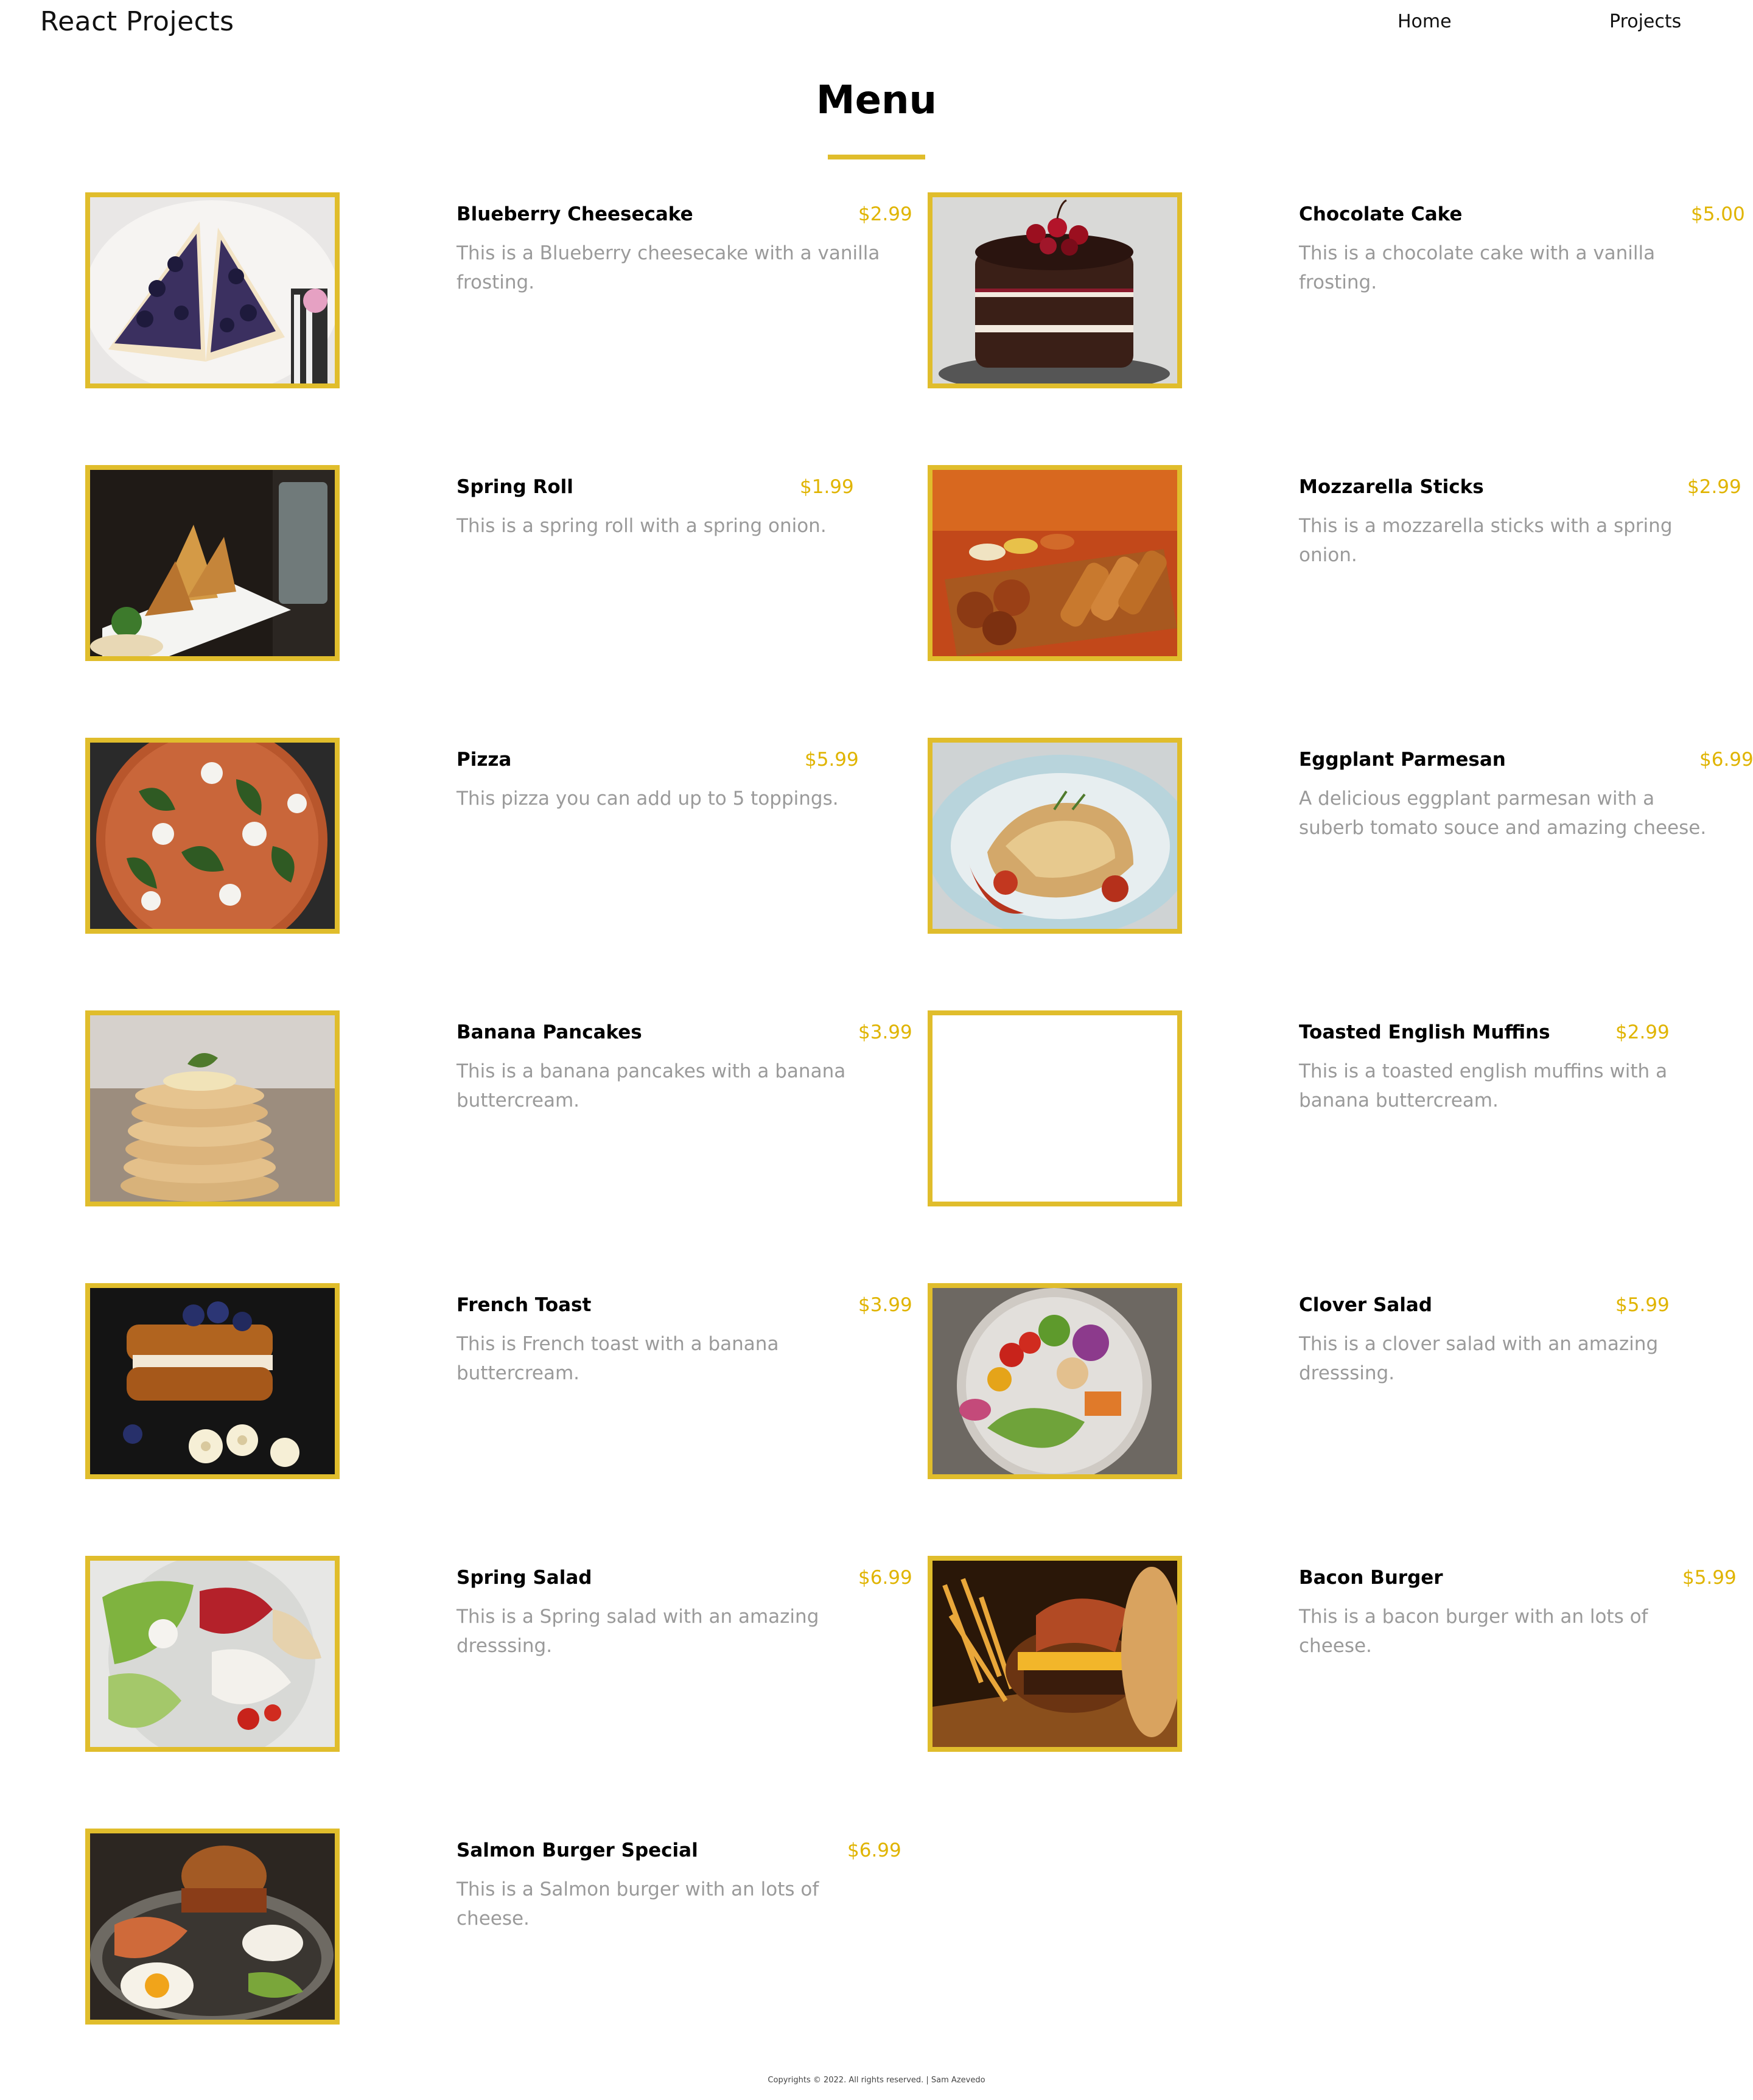 The width and height of the screenshot is (1753, 2100). I want to click on spring-roll-image, so click(212, 563).